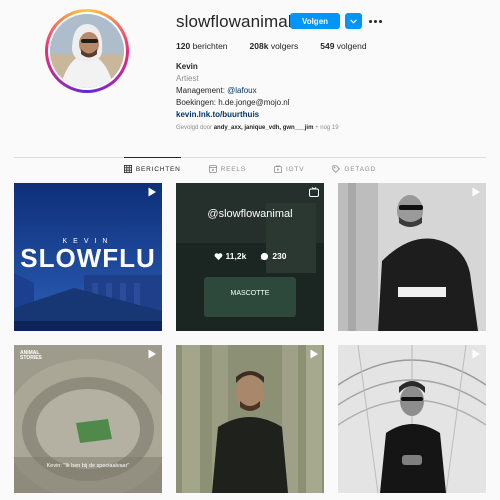  I want to click on post-thumbnail: KEVIN SLOWFLU, so click(88, 257).